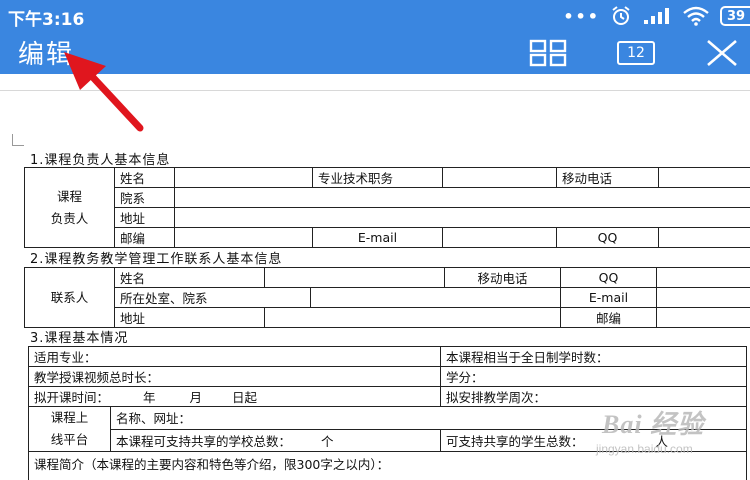  Describe the element at coordinates (608, 317) in the screenshot. I see `contact-postcode-label: 邮编` at that location.